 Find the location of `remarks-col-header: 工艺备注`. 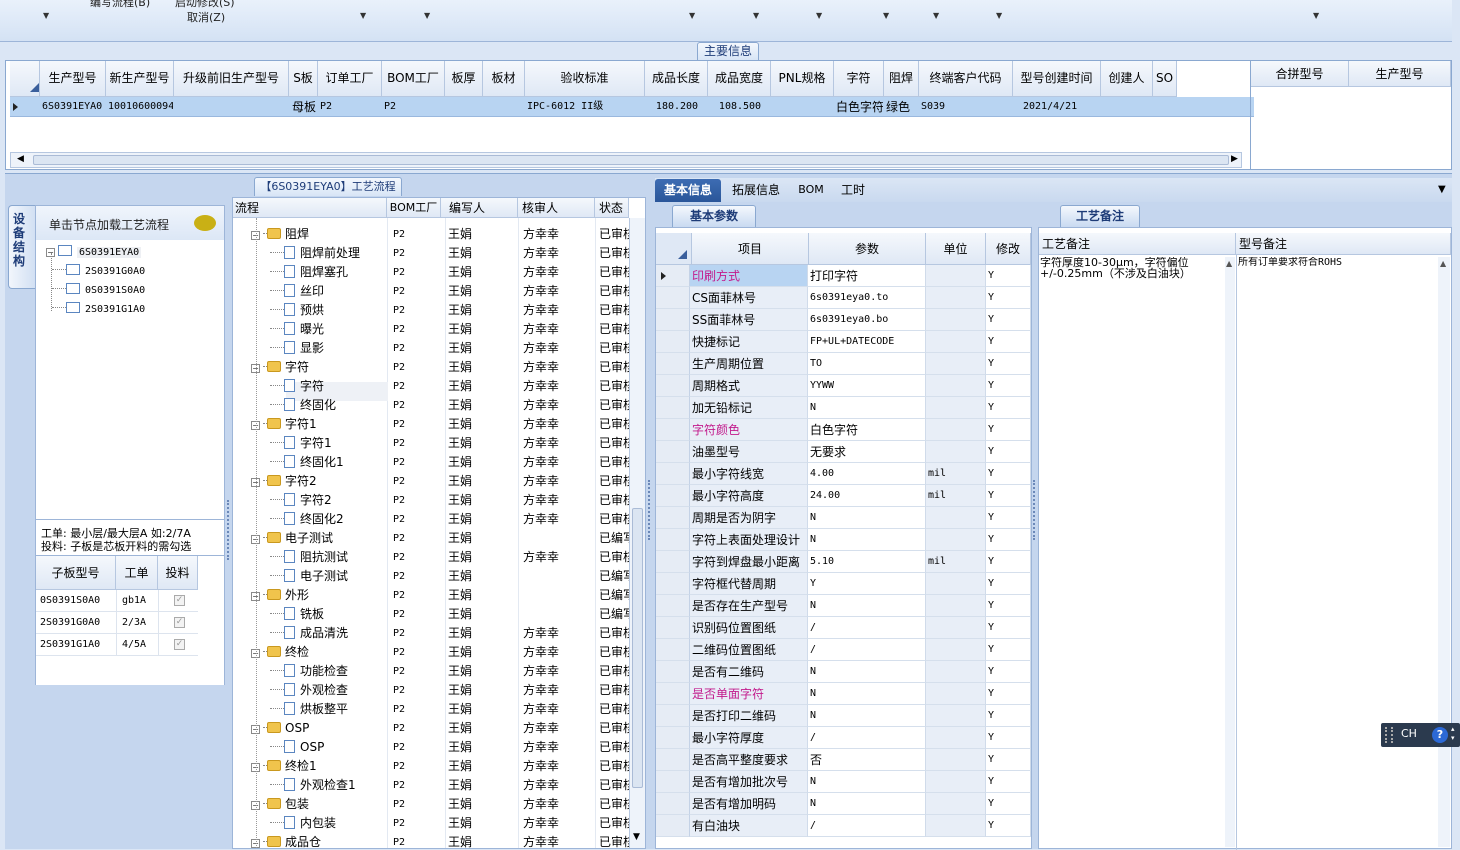

remarks-col-header: 工艺备注 is located at coordinates (1137, 244).